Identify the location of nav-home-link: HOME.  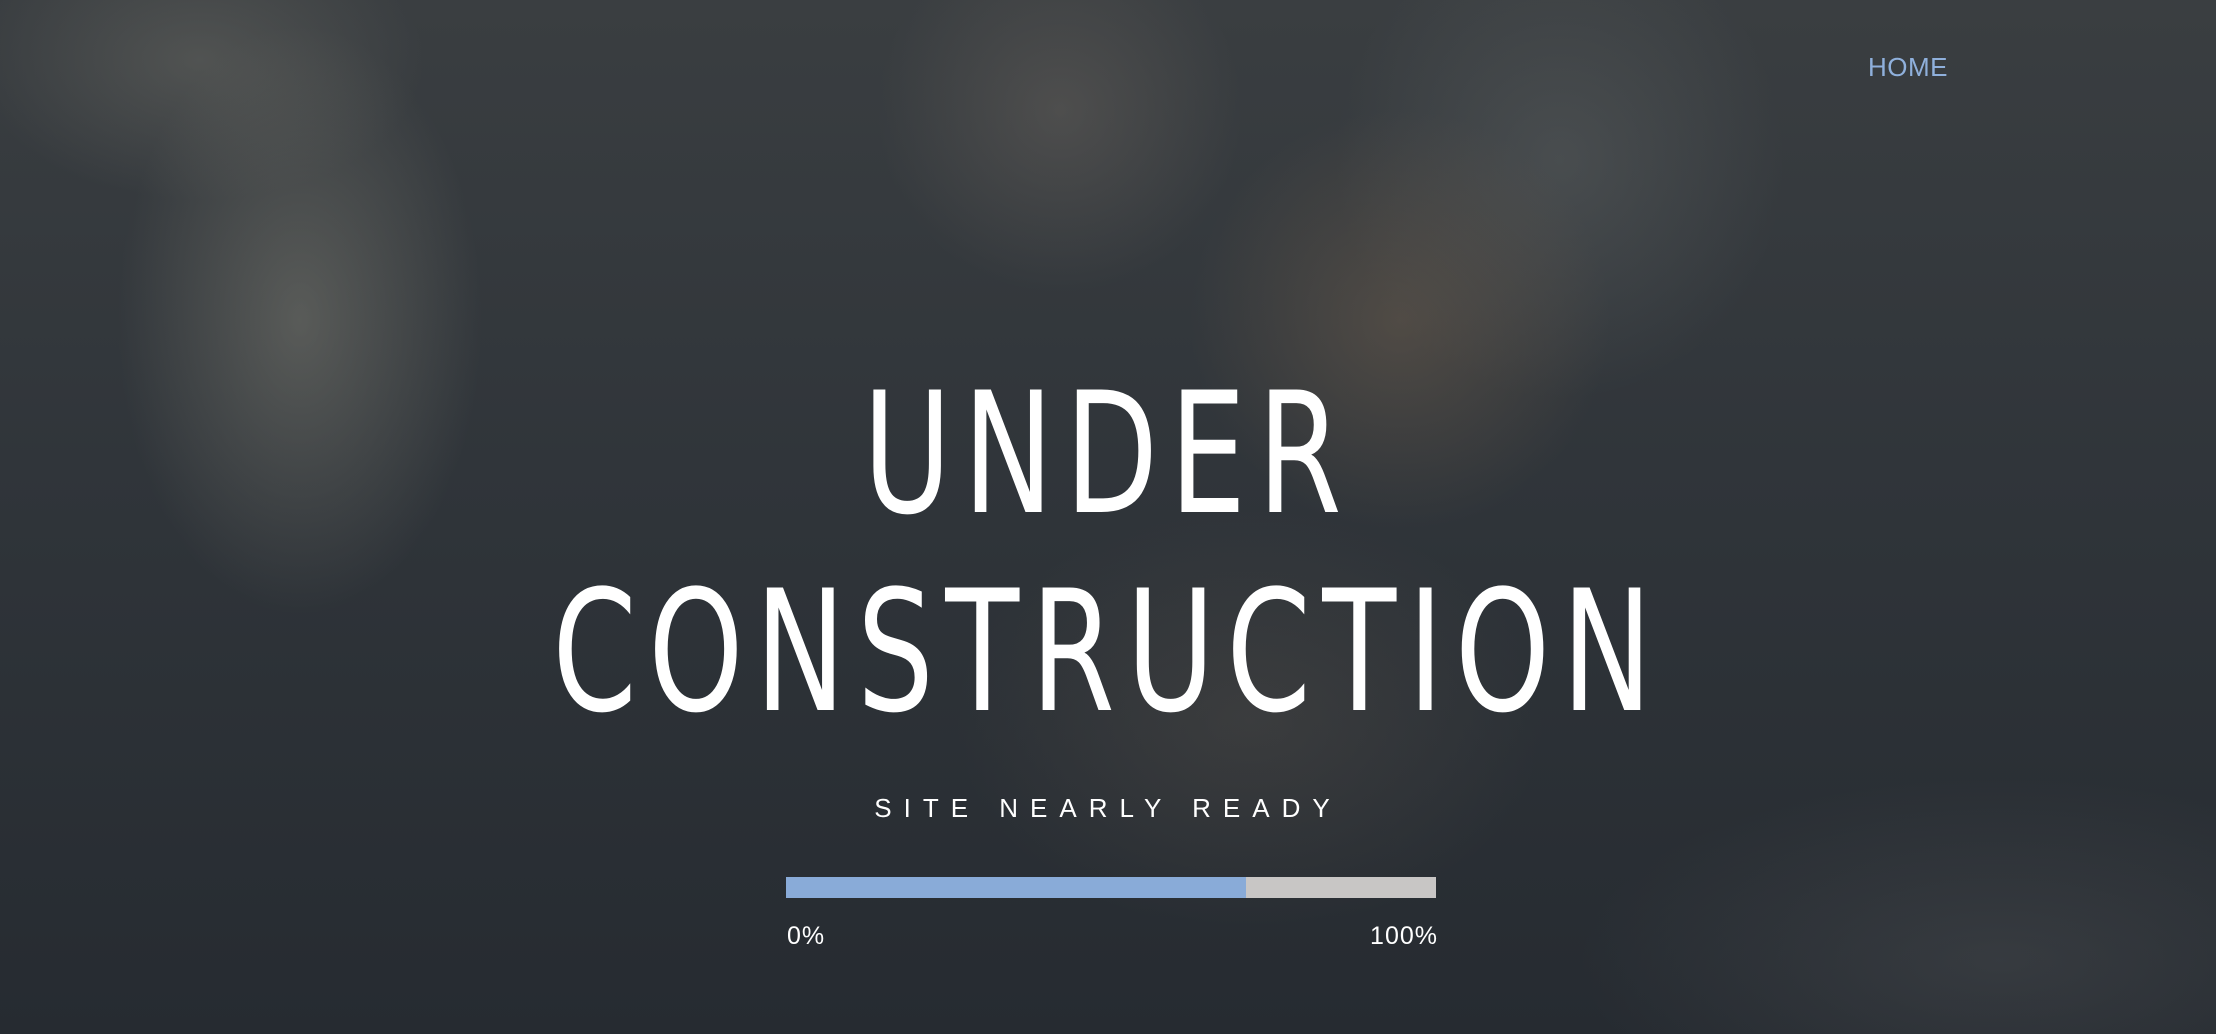
(1908, 67).